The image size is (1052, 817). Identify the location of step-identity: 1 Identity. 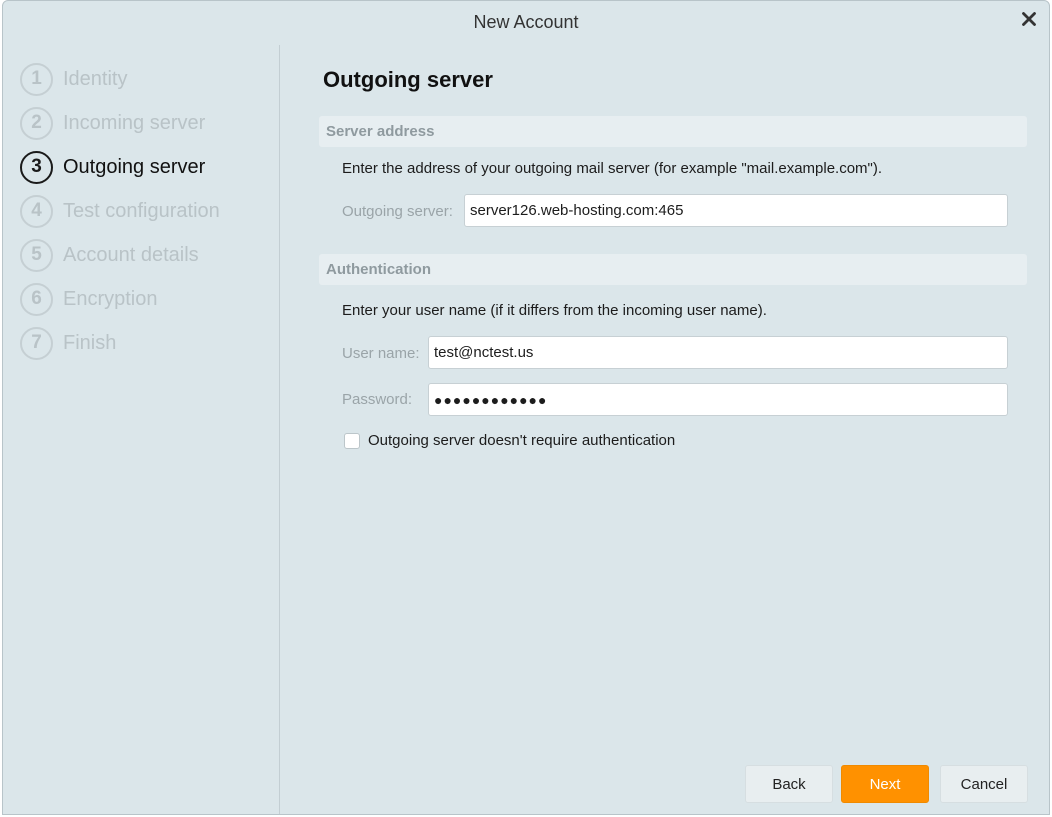
(73, 79).